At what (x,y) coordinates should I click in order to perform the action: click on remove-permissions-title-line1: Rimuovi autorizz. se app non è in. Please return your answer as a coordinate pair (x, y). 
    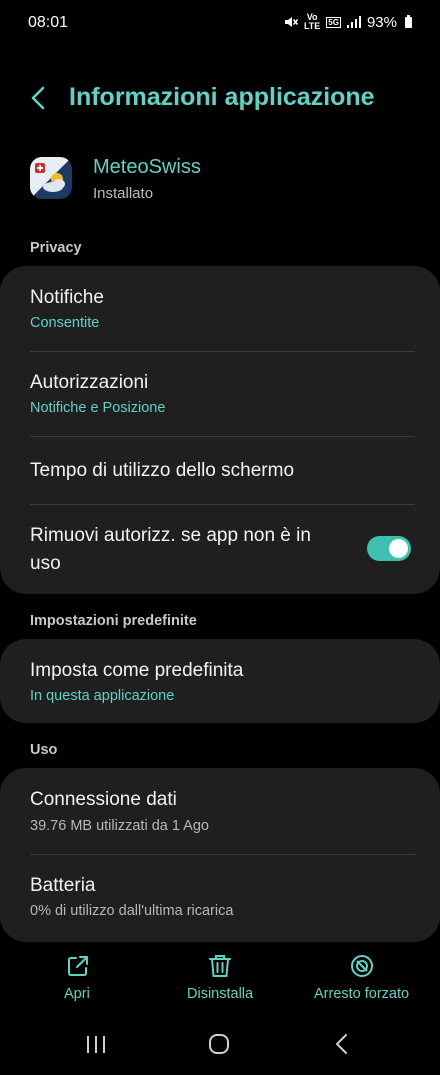
    Looking at the image, I should click on (170, 535).